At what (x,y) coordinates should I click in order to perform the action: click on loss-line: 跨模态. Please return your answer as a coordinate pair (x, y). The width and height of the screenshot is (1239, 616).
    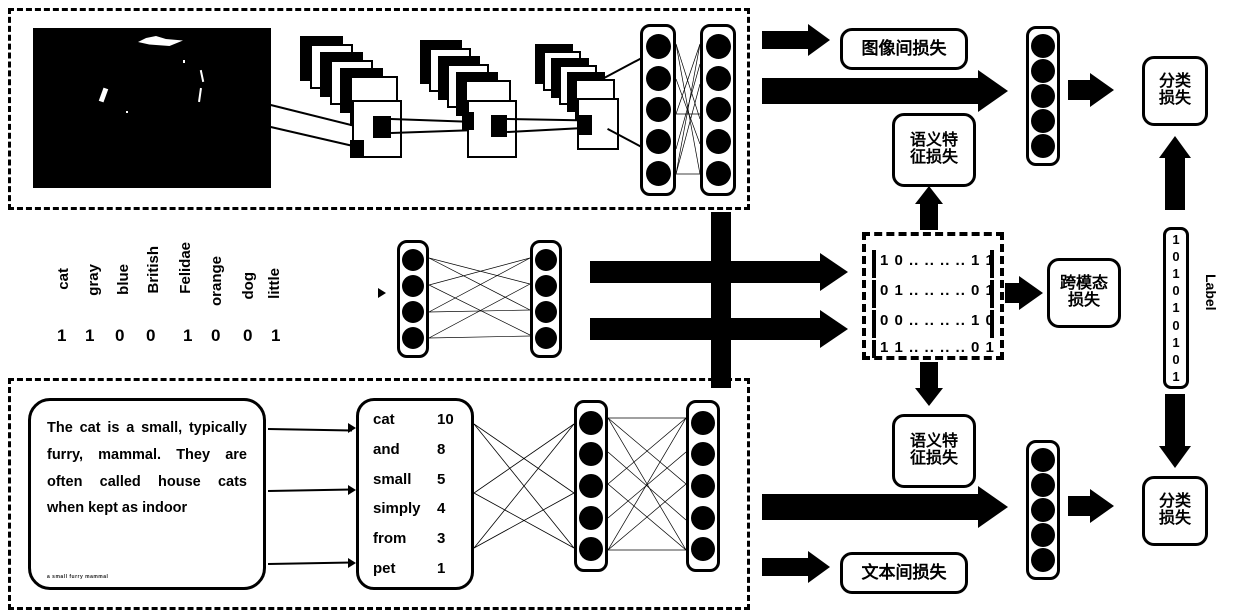
    Looking at the image, I should click on (1083, 284).